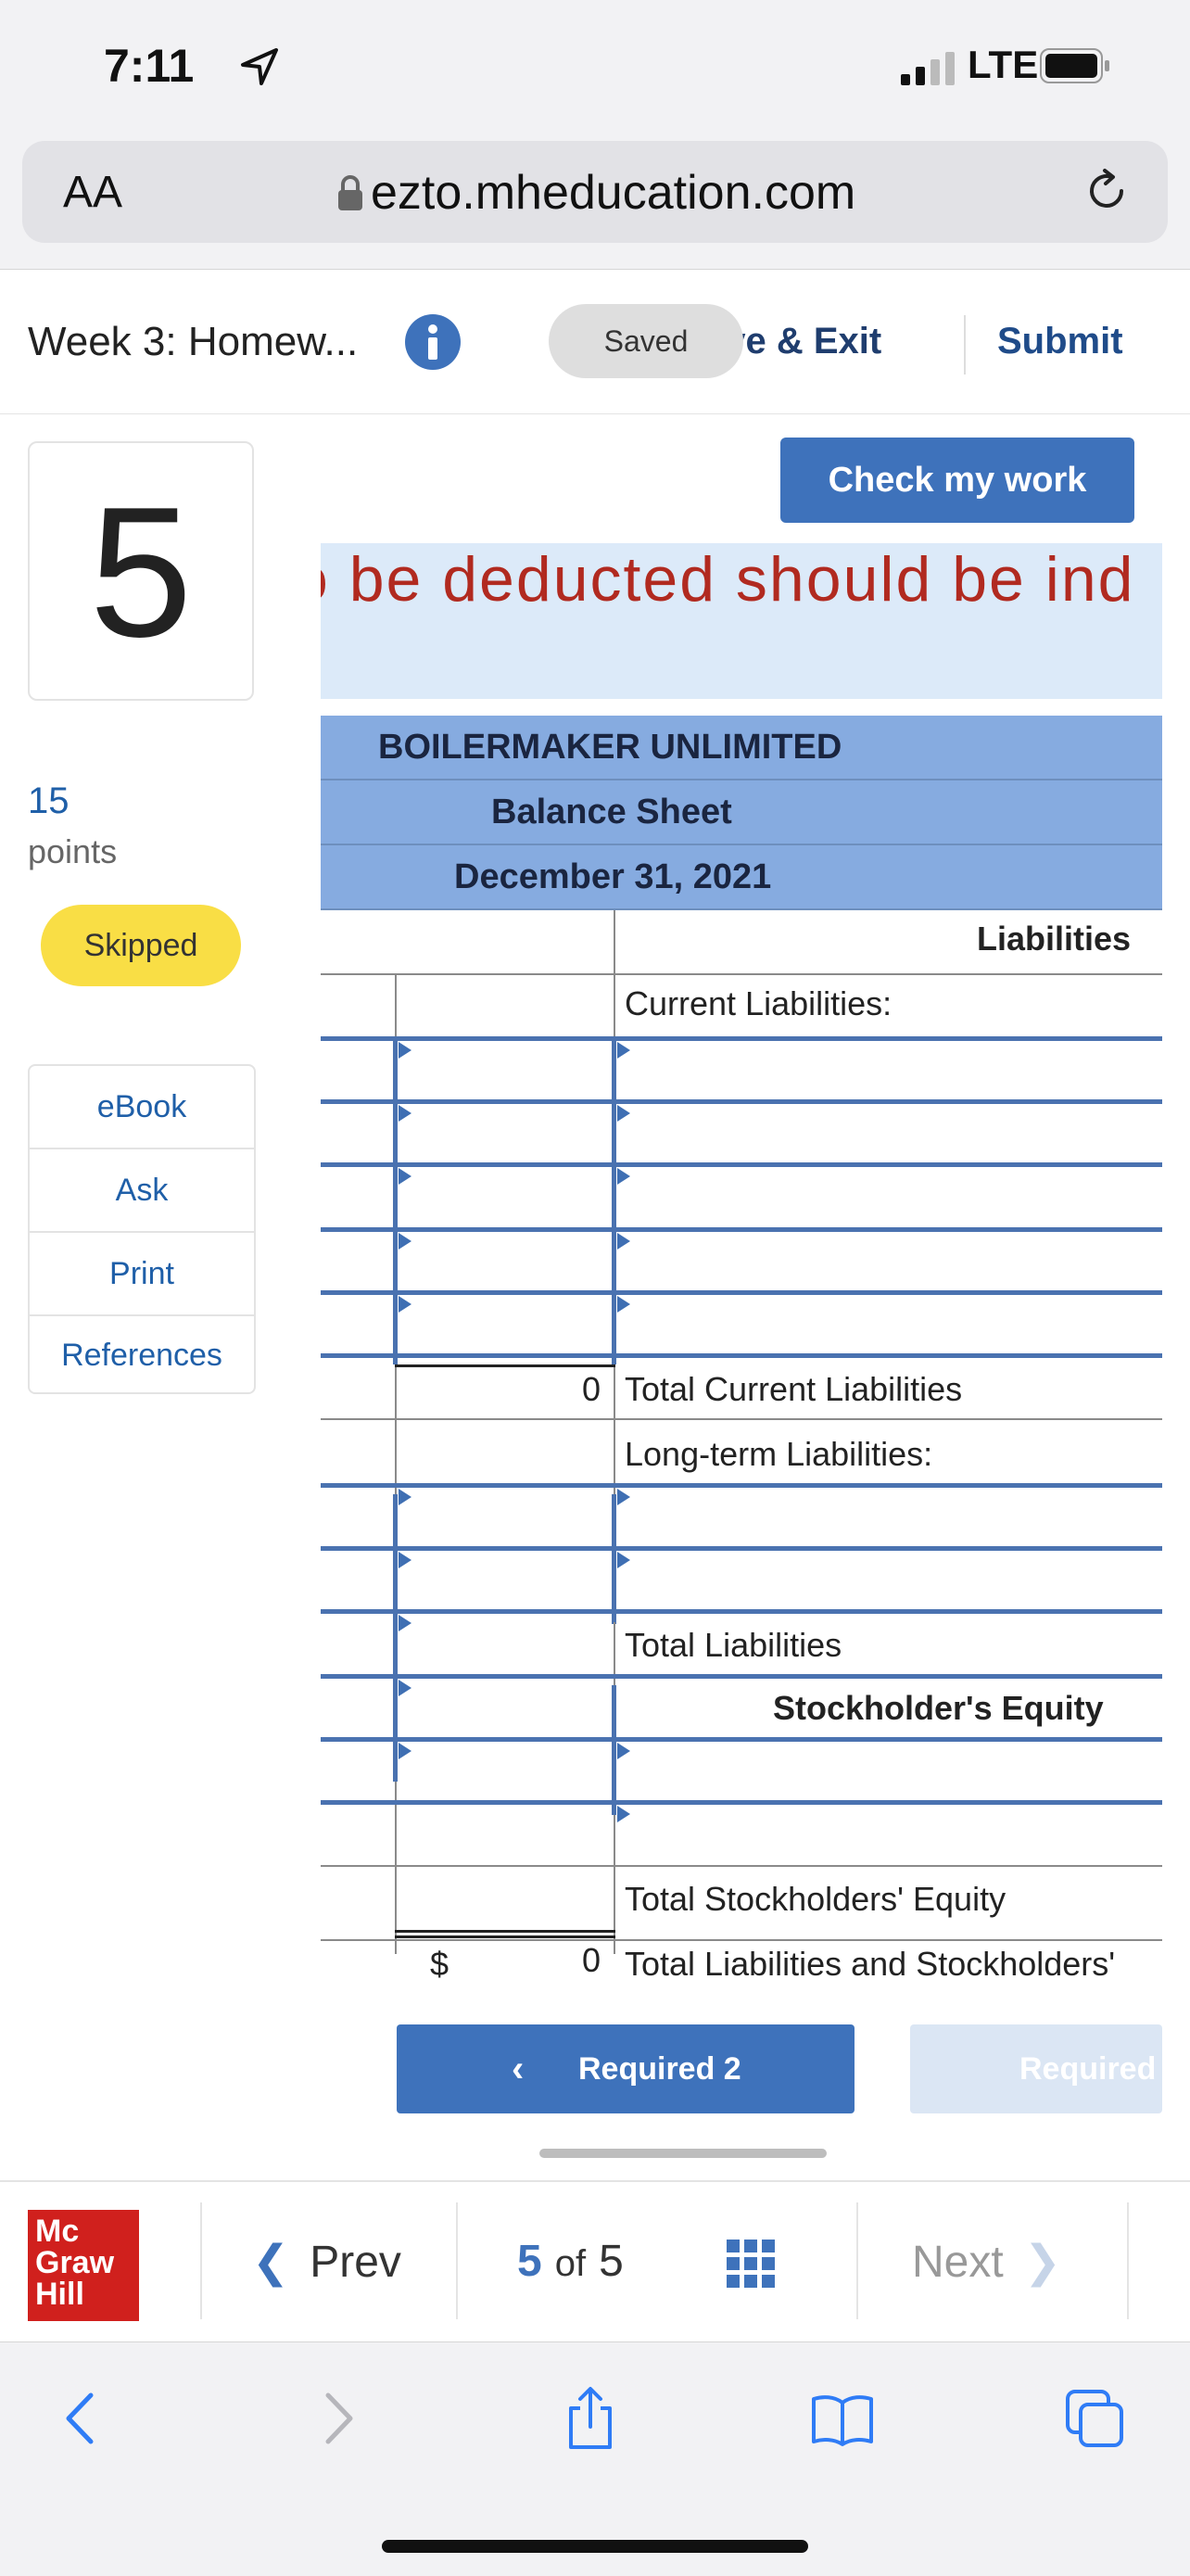 The image size is (1190, 2576). Describe the element at coordinates (529, 2261) in the screenshot. I see `current-page: 5` at that location.